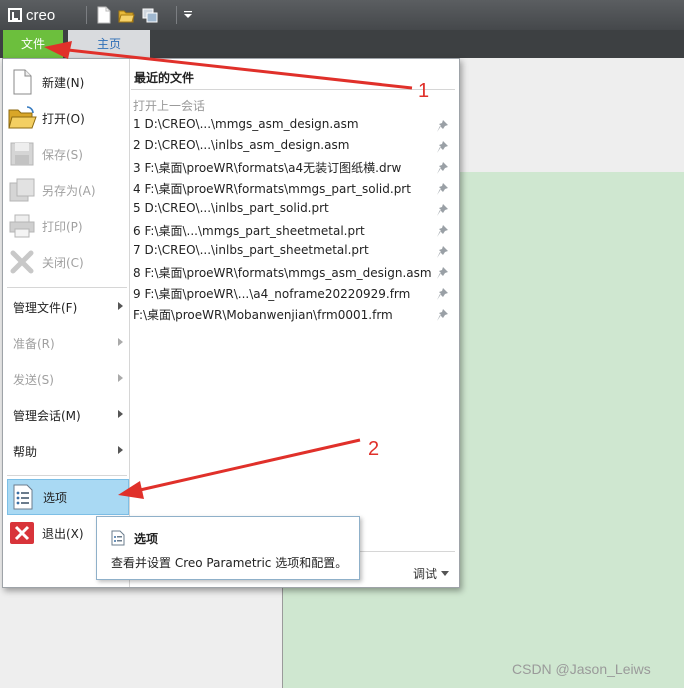 This screenshot has height=688, width=684. Describe the element at coordinates (68, 451) in the screenshot. I see `help-submenu: 帮助` at that location.